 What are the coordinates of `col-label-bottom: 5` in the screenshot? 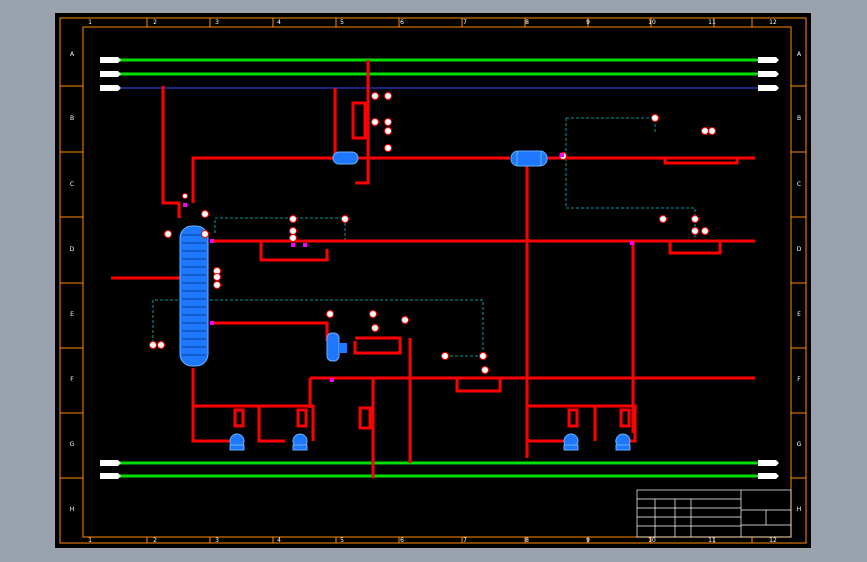 It's located at (342, 540).